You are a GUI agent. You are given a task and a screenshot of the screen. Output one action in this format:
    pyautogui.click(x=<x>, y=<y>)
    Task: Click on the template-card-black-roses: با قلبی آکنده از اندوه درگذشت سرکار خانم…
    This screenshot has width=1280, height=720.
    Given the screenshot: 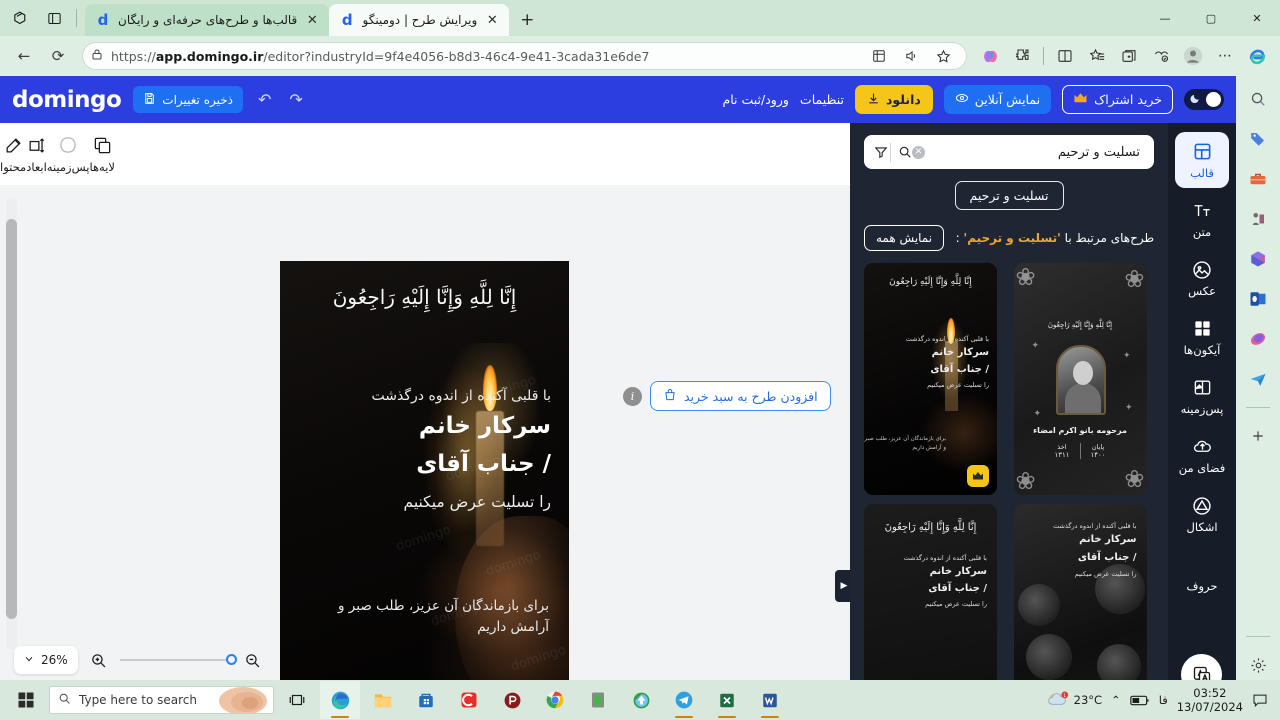 What is the action you would take?
    pyautogui.click(x=1080, y=592)
    